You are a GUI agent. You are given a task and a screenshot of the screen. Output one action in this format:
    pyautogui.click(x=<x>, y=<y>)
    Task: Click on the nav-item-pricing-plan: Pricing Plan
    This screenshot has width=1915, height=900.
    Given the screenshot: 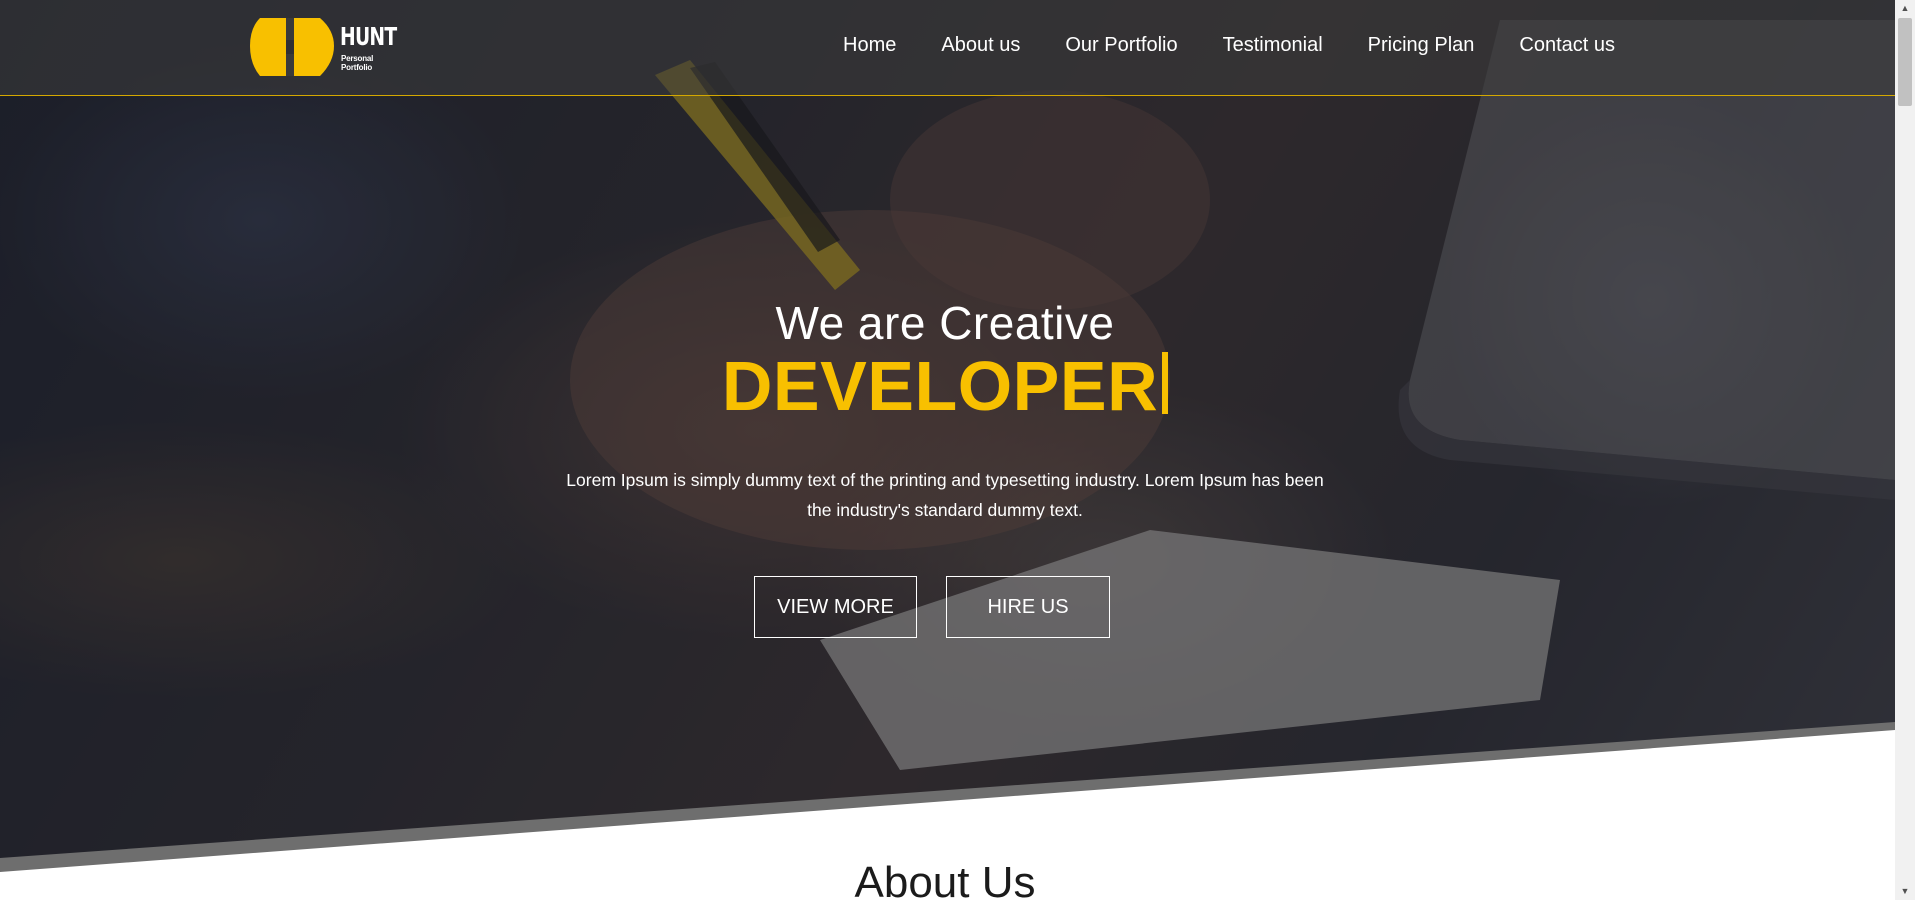 What is the action you would take?
    pyautogui.click(x=1421, y=45)
    